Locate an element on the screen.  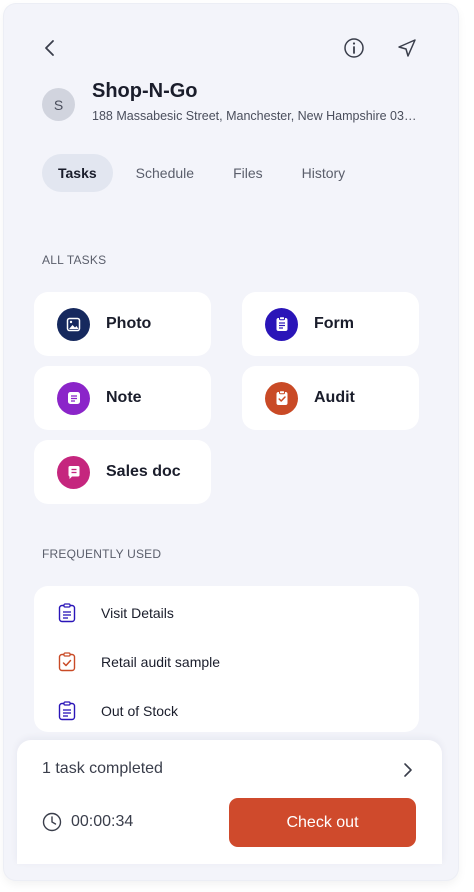
frequent-item-label: Out of Stock is located at coordinates (140, 711).